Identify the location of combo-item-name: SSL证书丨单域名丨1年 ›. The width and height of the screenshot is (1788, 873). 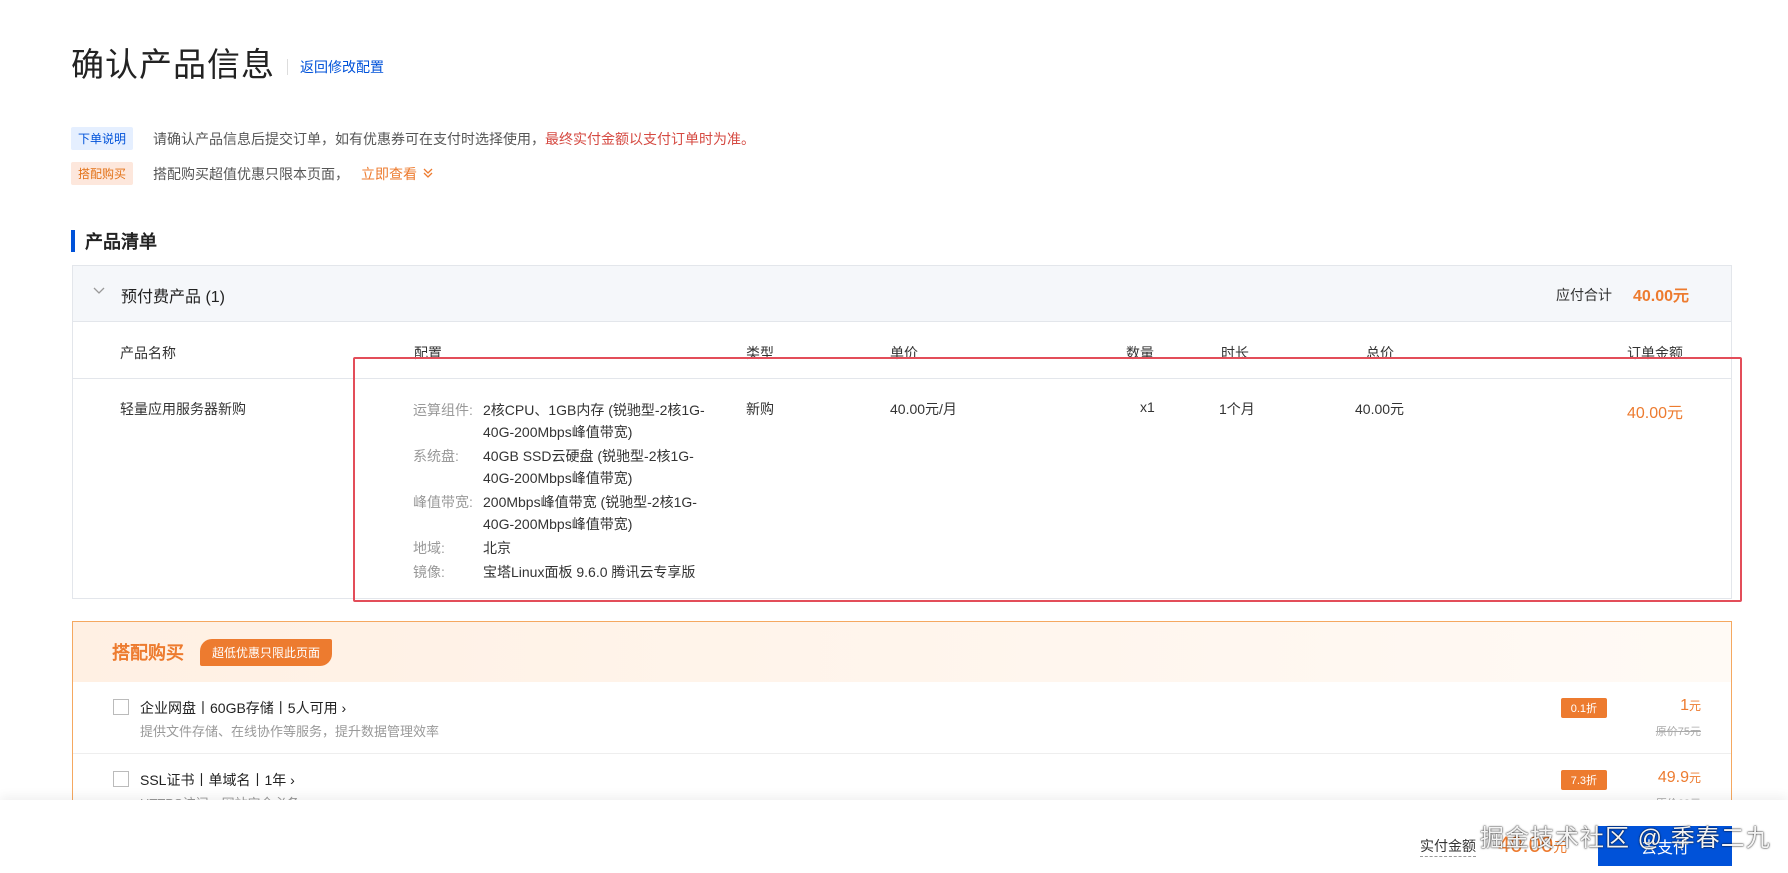
(217, 780).